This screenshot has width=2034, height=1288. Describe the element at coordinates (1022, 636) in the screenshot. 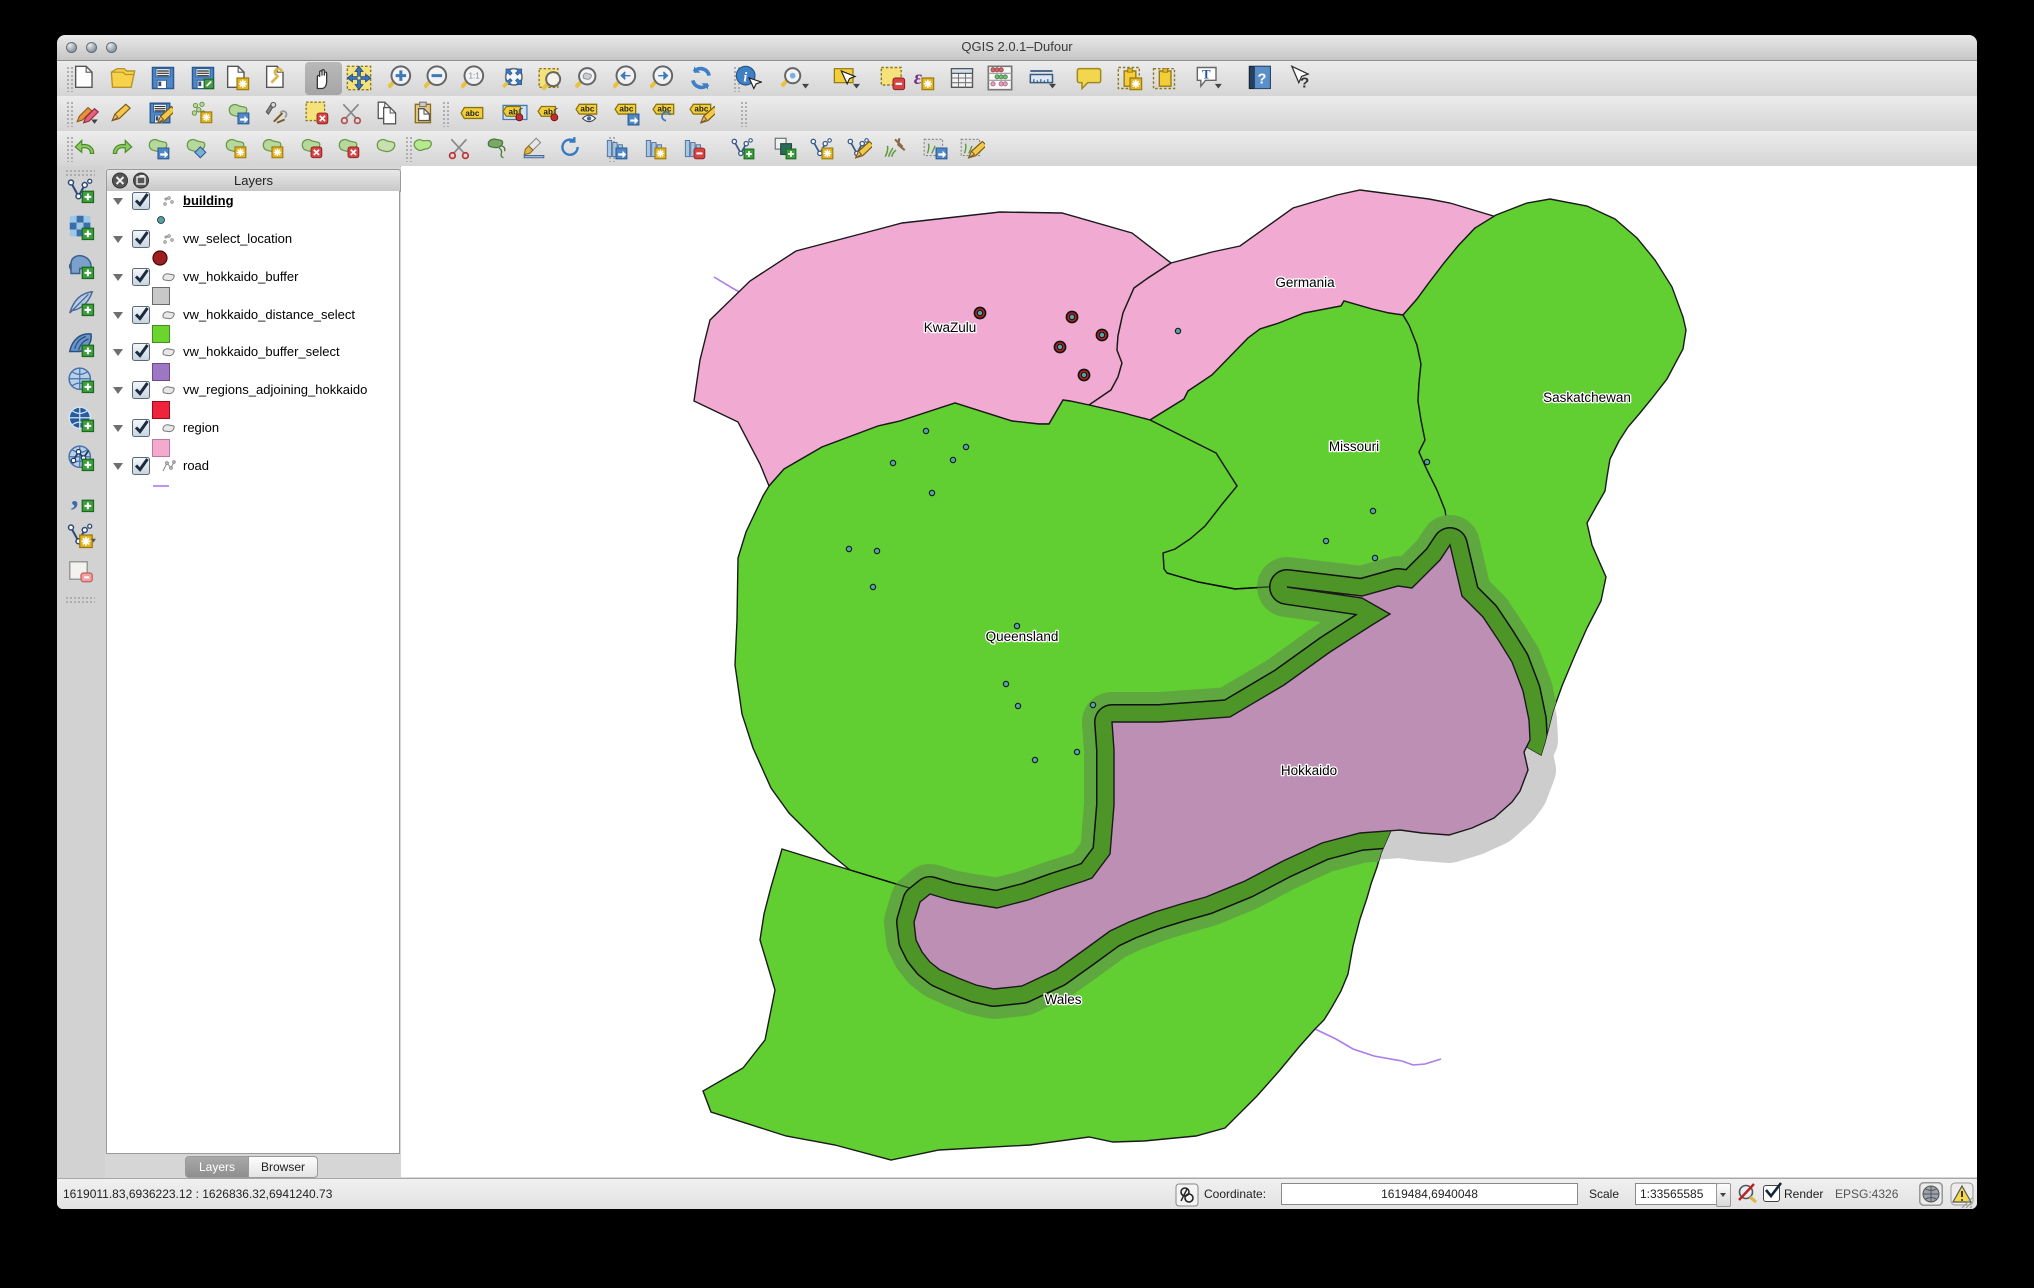

I see `svg-text: Queensland` at that location.